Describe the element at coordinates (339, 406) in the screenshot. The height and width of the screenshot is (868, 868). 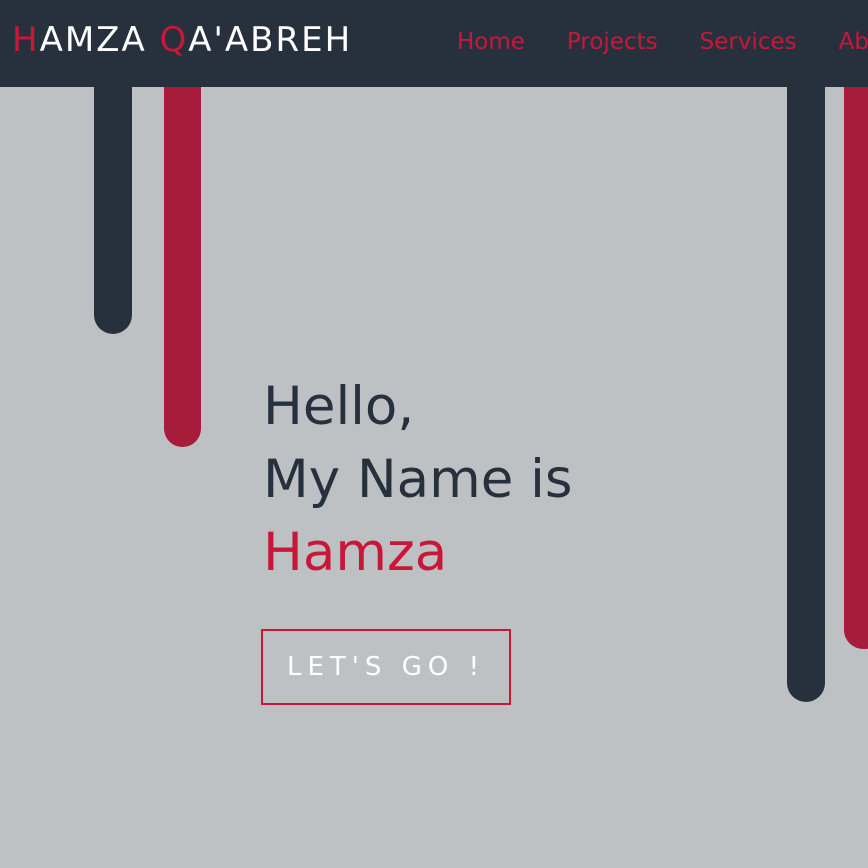
I see `hero-greeting: Hello,` at that location.